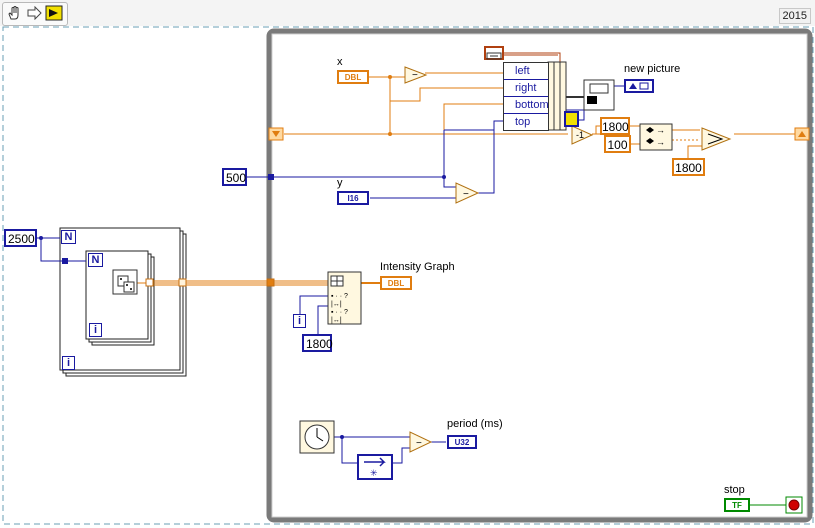  Describe the element at coordinates (95, 330) in the screenshot. I see `inner-loop-iteration-terminal: i` at that location.